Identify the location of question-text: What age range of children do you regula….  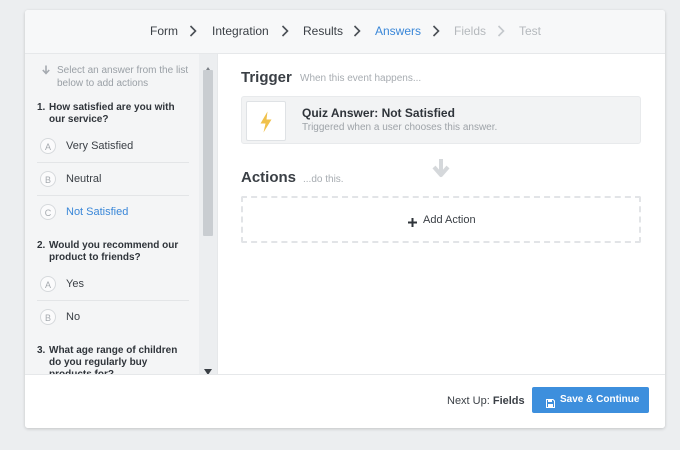
(113, 359).